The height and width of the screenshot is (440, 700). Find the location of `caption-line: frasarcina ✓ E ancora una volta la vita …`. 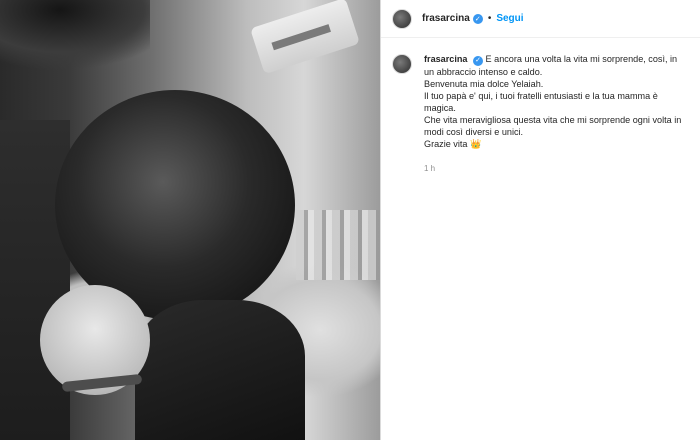

caption-line: frasarcina ✓ E ancora una volta la vita … is located at coordinates (556, 65).